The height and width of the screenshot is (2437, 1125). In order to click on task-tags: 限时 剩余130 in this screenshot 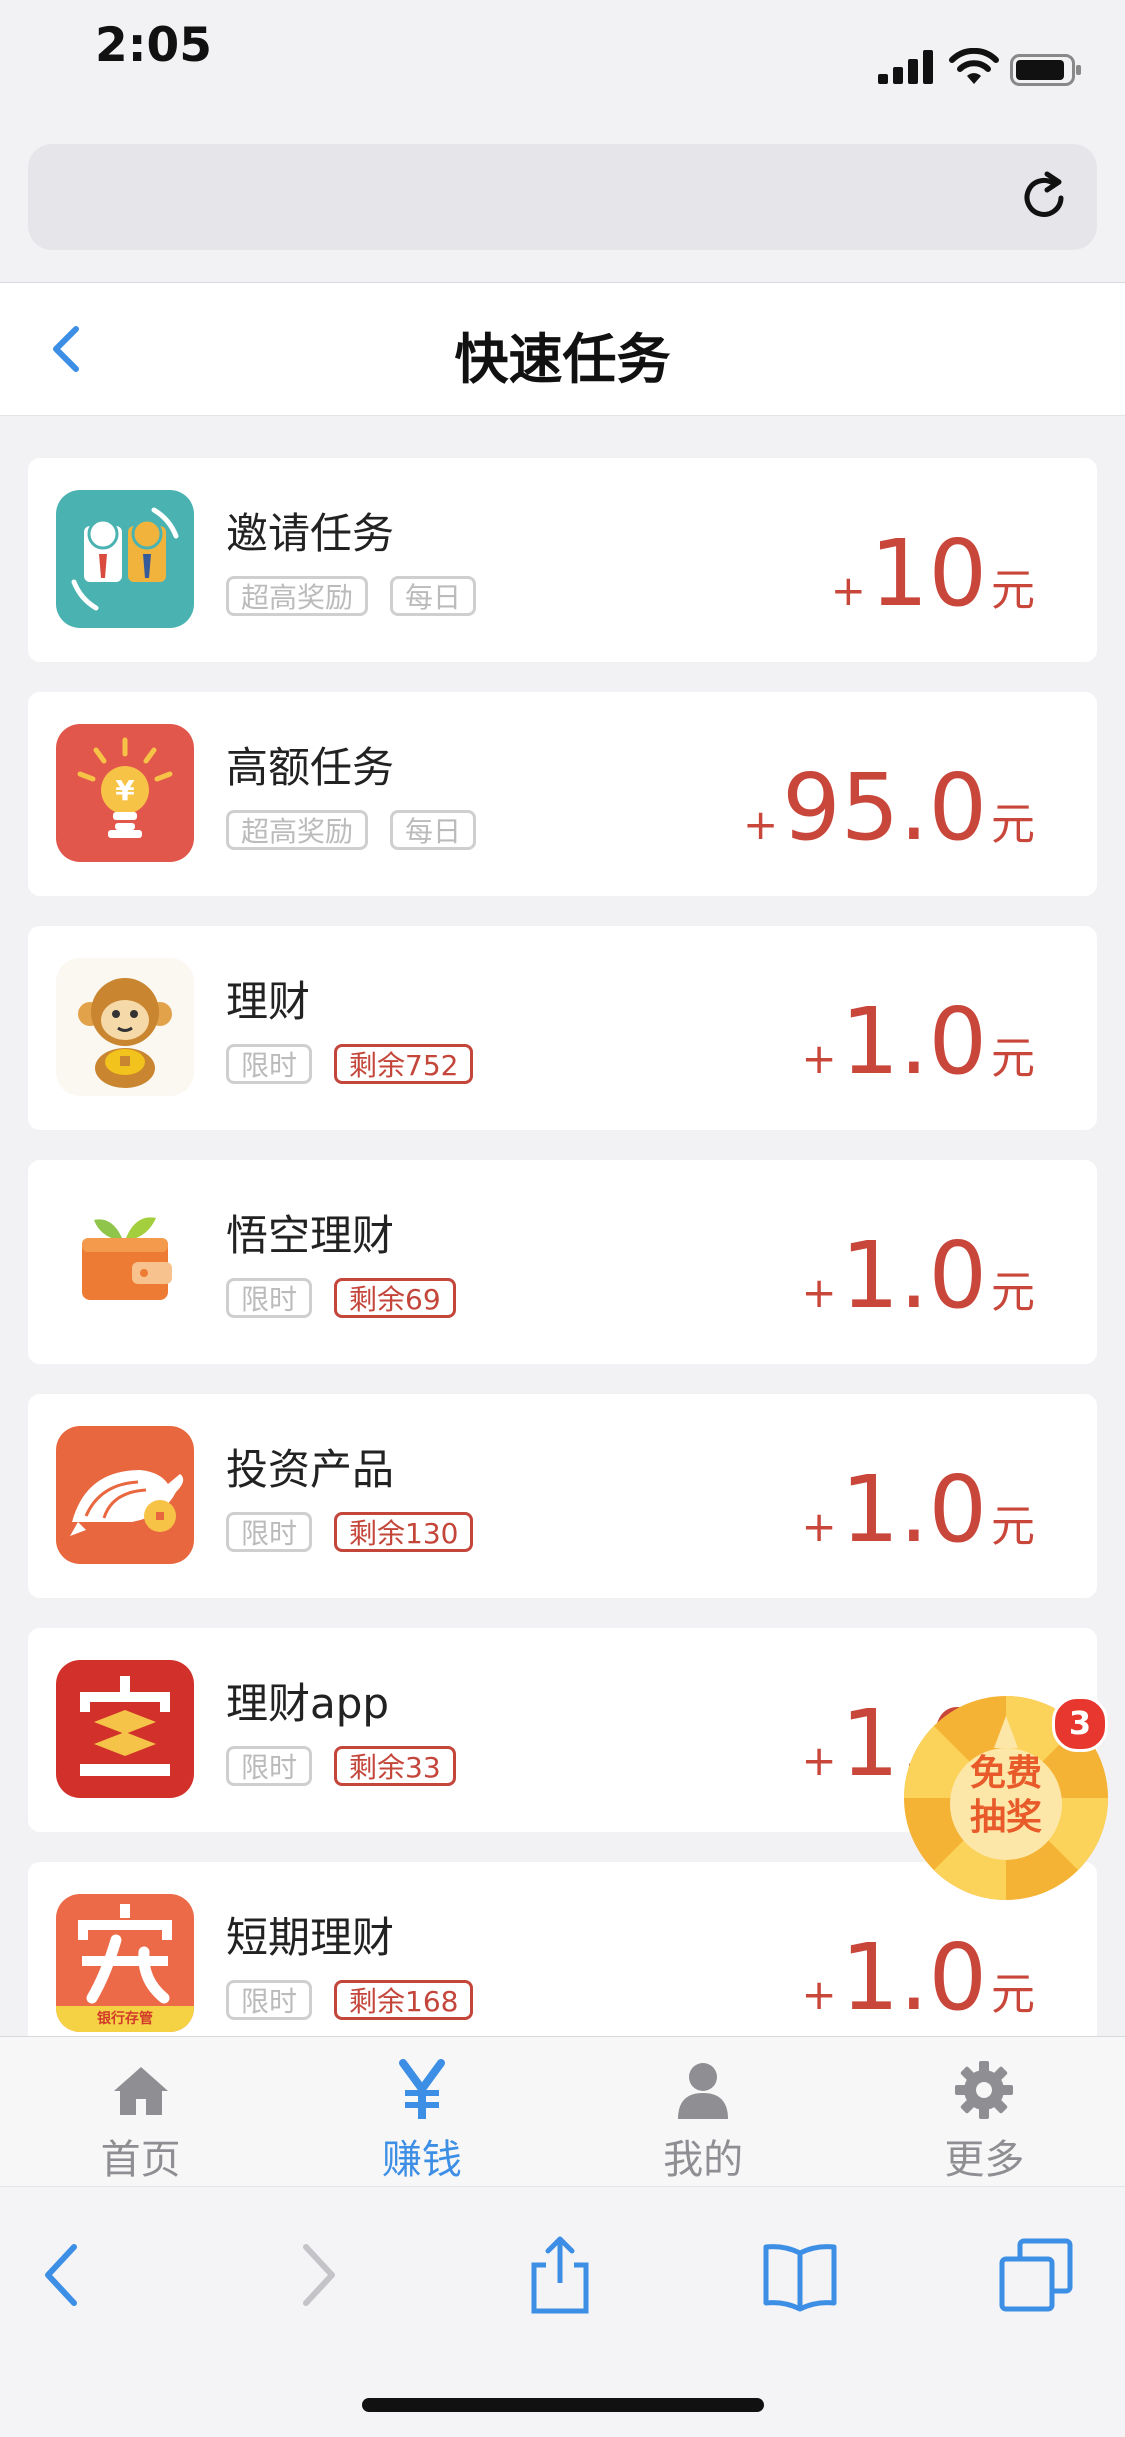, I will do `click(350, 1532)`.